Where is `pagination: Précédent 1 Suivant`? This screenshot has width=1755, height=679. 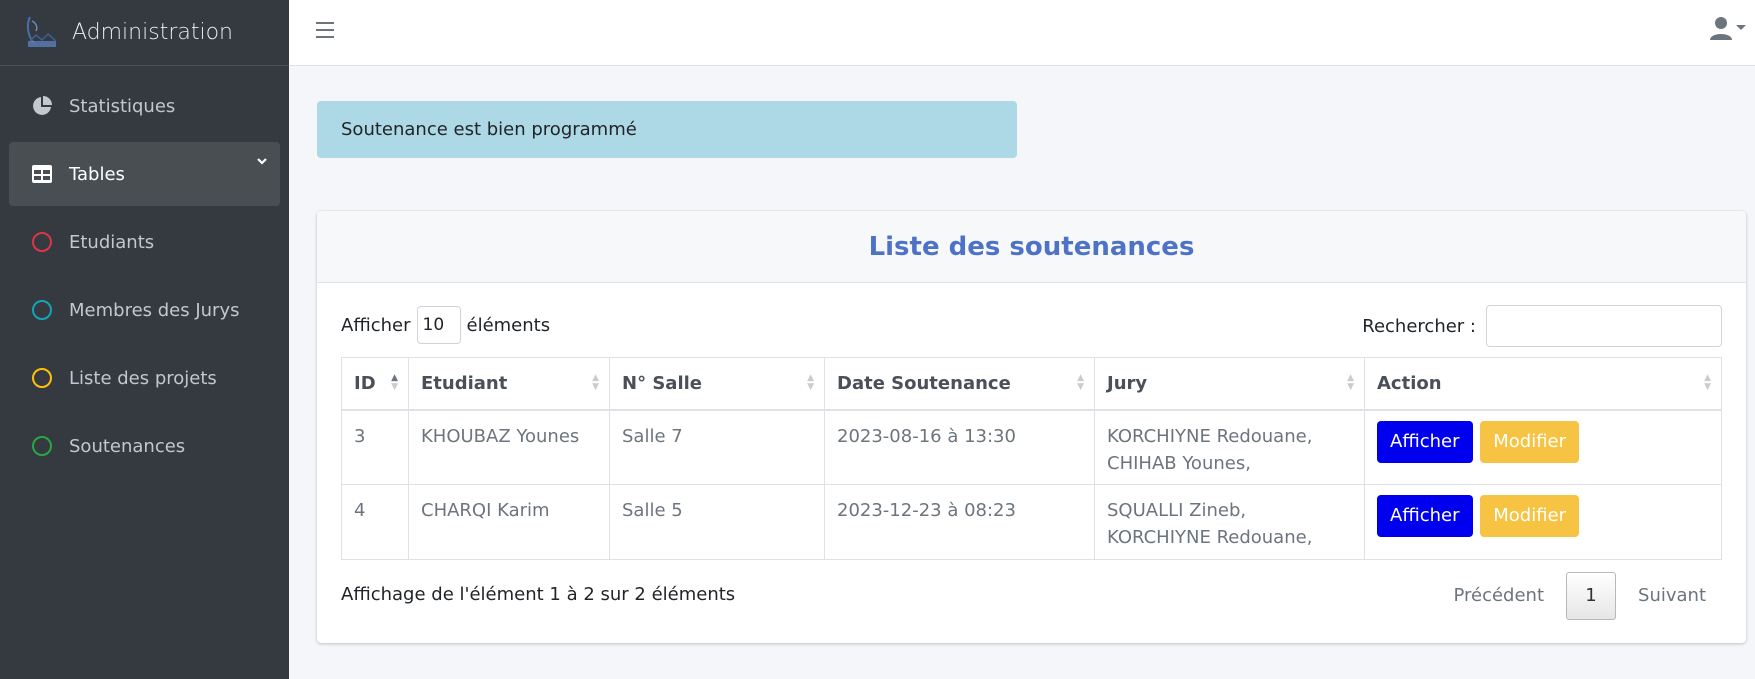
pagination: Précédent 1 Suivant is located at coordinates (1579, 596).